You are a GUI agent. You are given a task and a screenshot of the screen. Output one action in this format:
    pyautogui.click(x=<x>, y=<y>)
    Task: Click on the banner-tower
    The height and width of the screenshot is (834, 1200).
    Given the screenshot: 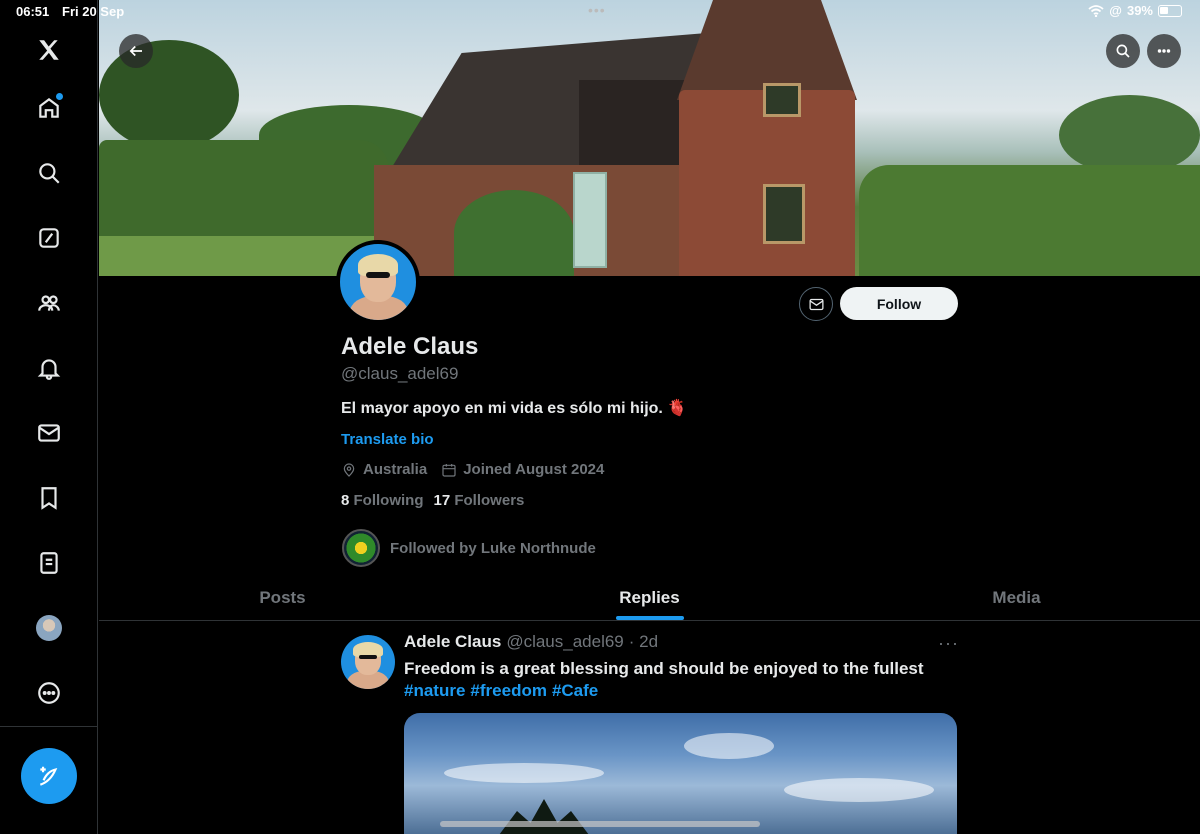 What is the action you would take?
    pyautogui.click(x=767, y=183)
    